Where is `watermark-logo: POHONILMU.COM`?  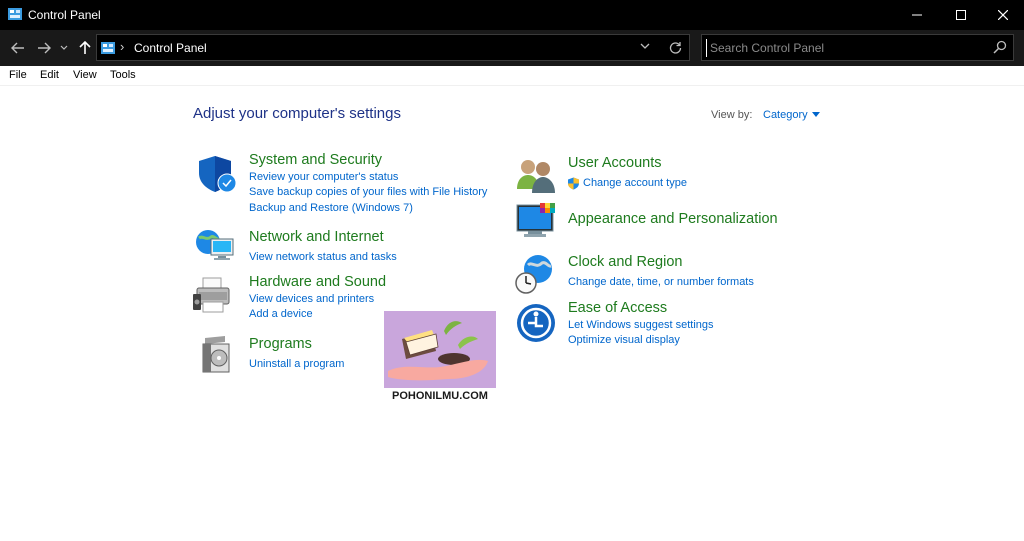
watermark-logo: POHONILMU.COM is located at coordinates (440, 357).